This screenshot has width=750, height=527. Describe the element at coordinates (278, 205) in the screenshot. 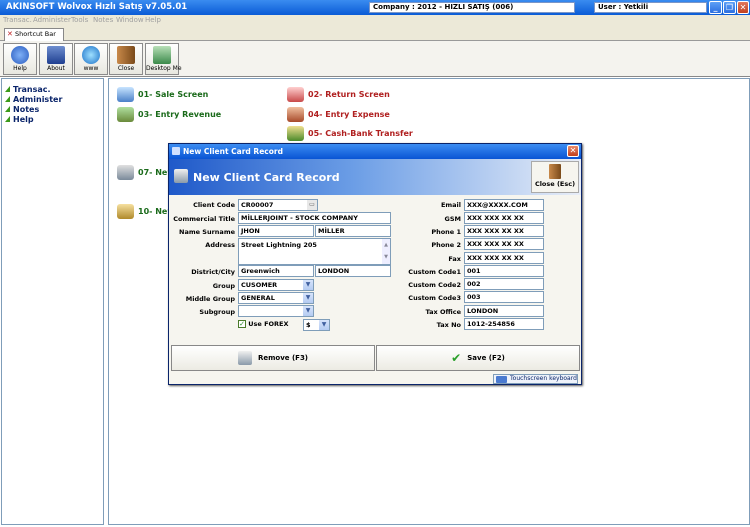

I see `client-code-field: CR00007 ▭` at that location.